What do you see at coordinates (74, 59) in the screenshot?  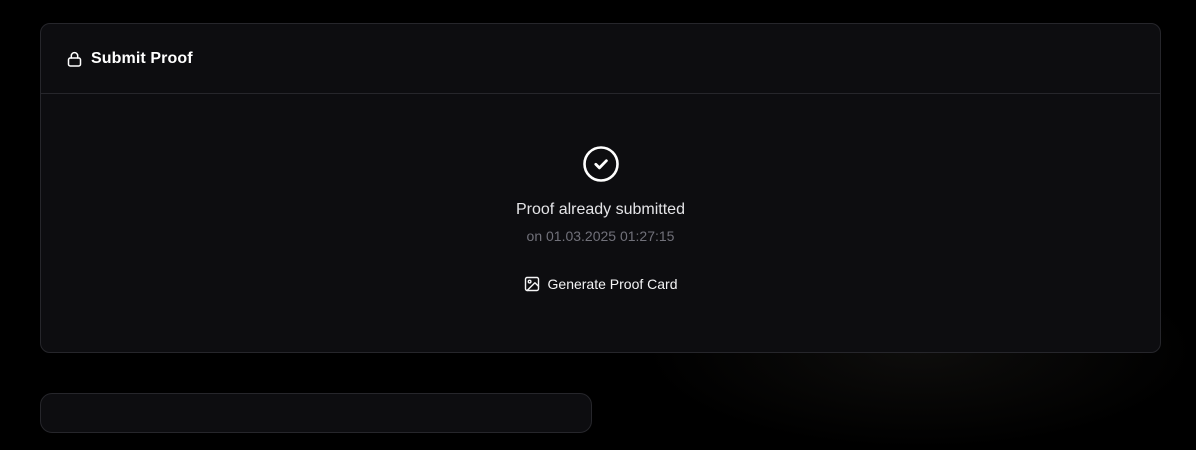 I see `lock-icon` at bounding box center [74, 59].